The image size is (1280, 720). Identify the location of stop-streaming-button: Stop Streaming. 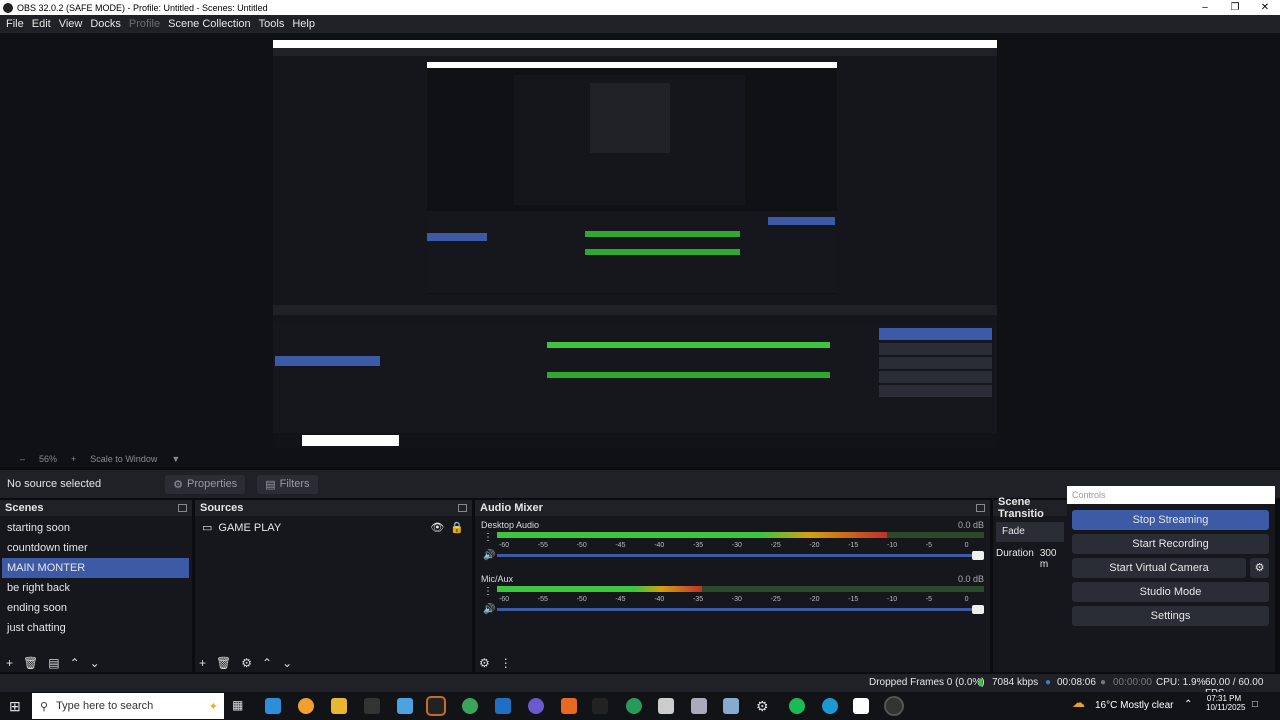
(1170, 520).